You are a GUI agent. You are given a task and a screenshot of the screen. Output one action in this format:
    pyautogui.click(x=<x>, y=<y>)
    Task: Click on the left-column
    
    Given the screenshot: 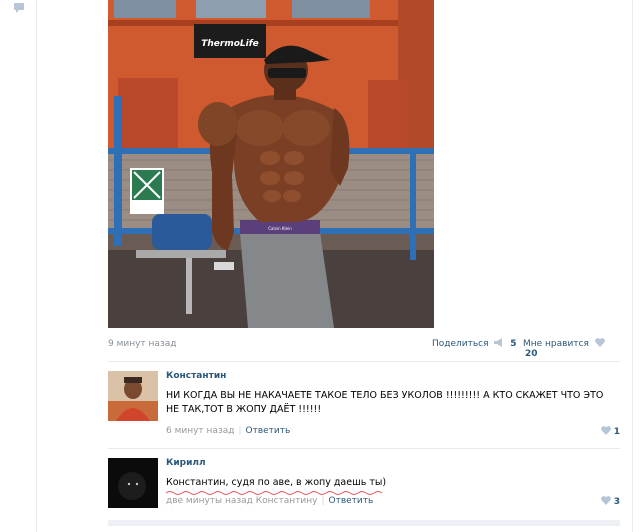 What is the action you would take?
    pyautogui.click(x=18, y=266)
    